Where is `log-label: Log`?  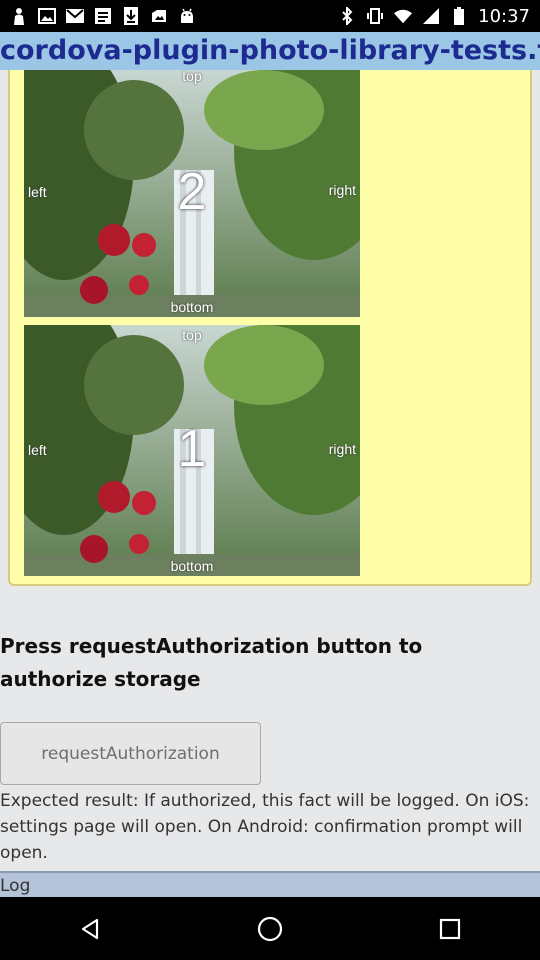 log-label: Log is located at coordinates (15, 886).